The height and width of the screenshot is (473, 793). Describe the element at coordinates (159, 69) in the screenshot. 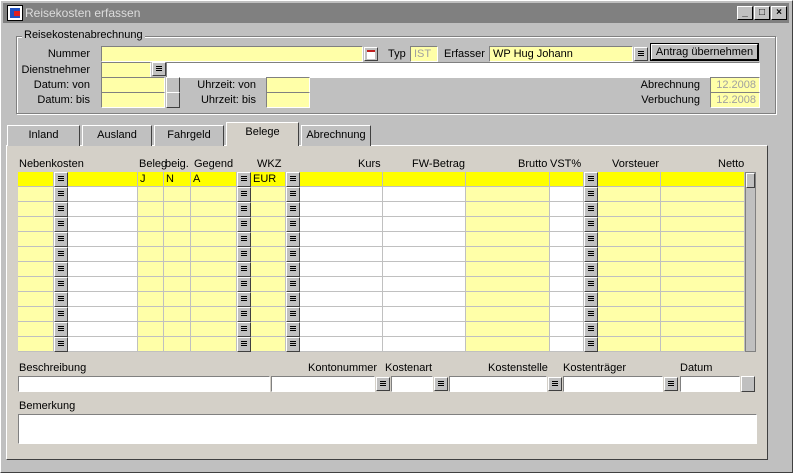

I see `dienstnehmer-list-icon` at that location.